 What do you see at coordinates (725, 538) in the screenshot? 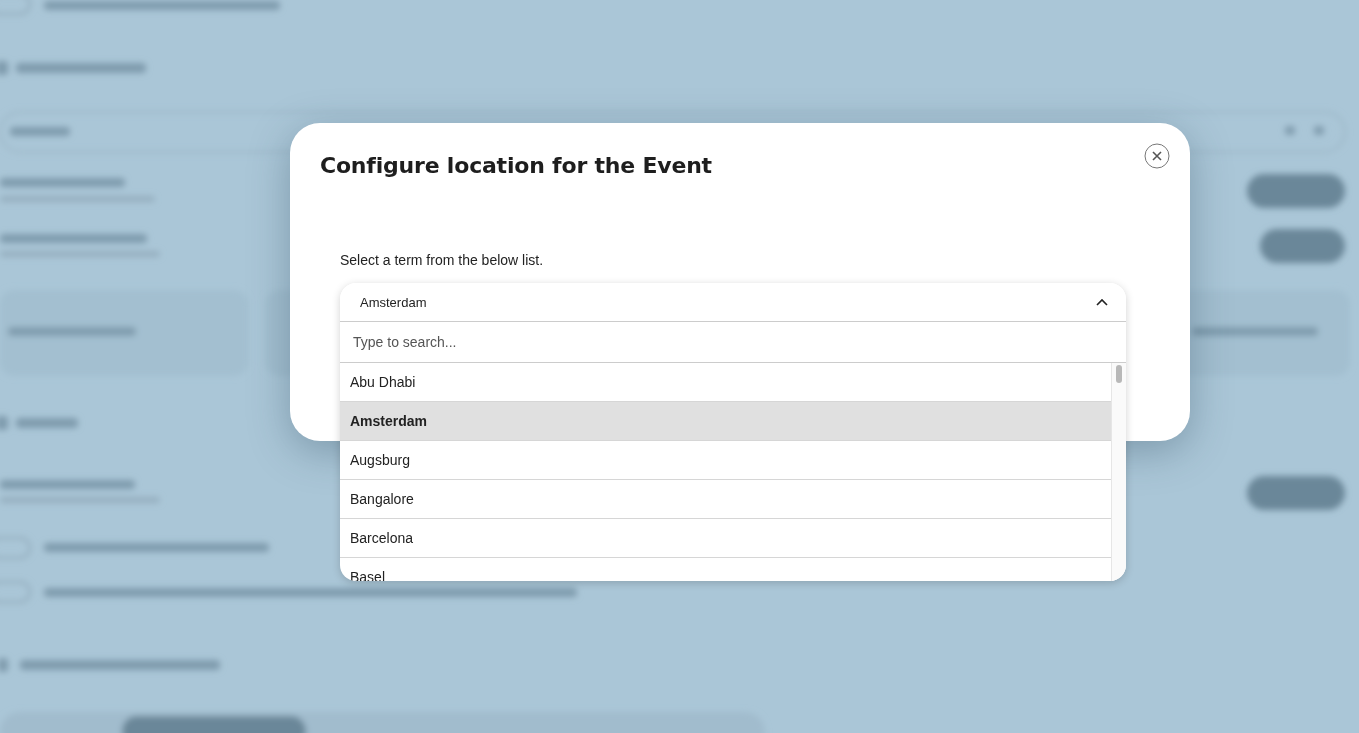
I see `dropdown-option: Barcelona` at bounding box center [725, 538].